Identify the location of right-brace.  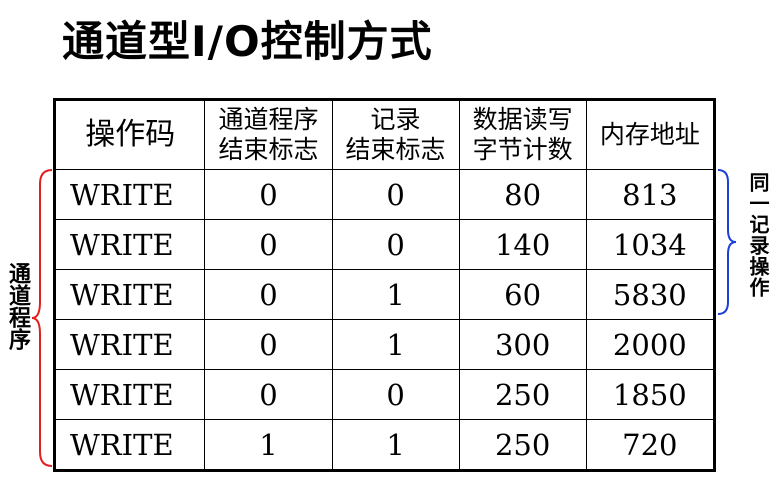
(727, 242).